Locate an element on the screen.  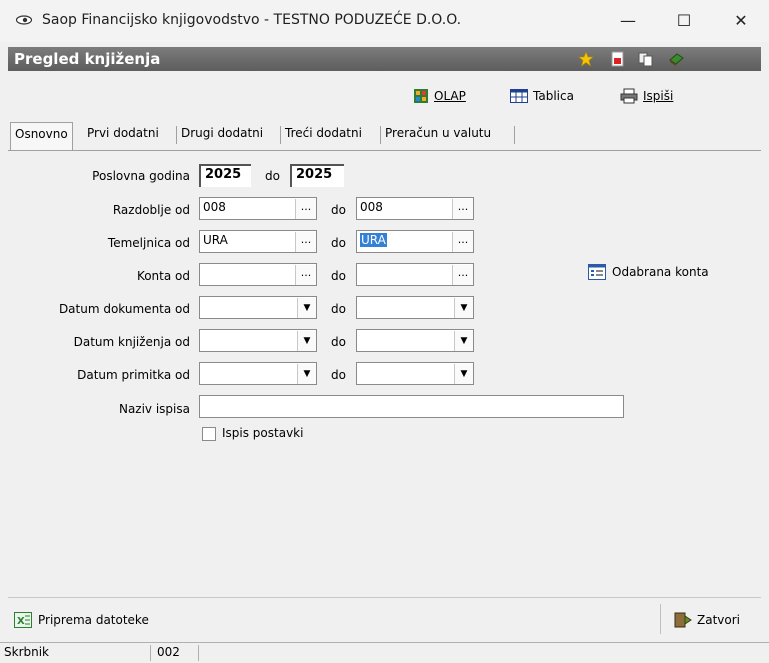
priprema-datoteke-button: X Priprema datoteke is located at coordinates (81, 620).